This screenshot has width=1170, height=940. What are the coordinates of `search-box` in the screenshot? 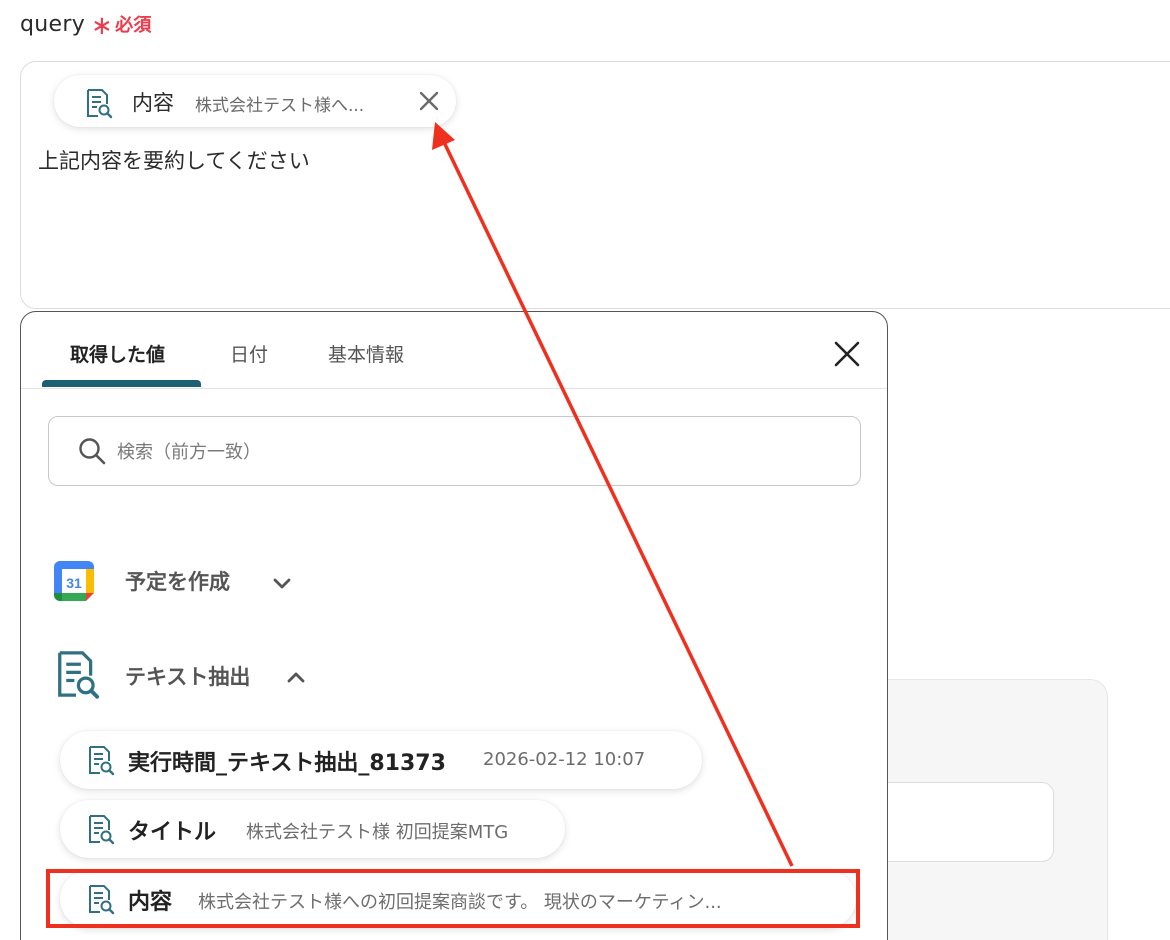 It's located at (454, 451).